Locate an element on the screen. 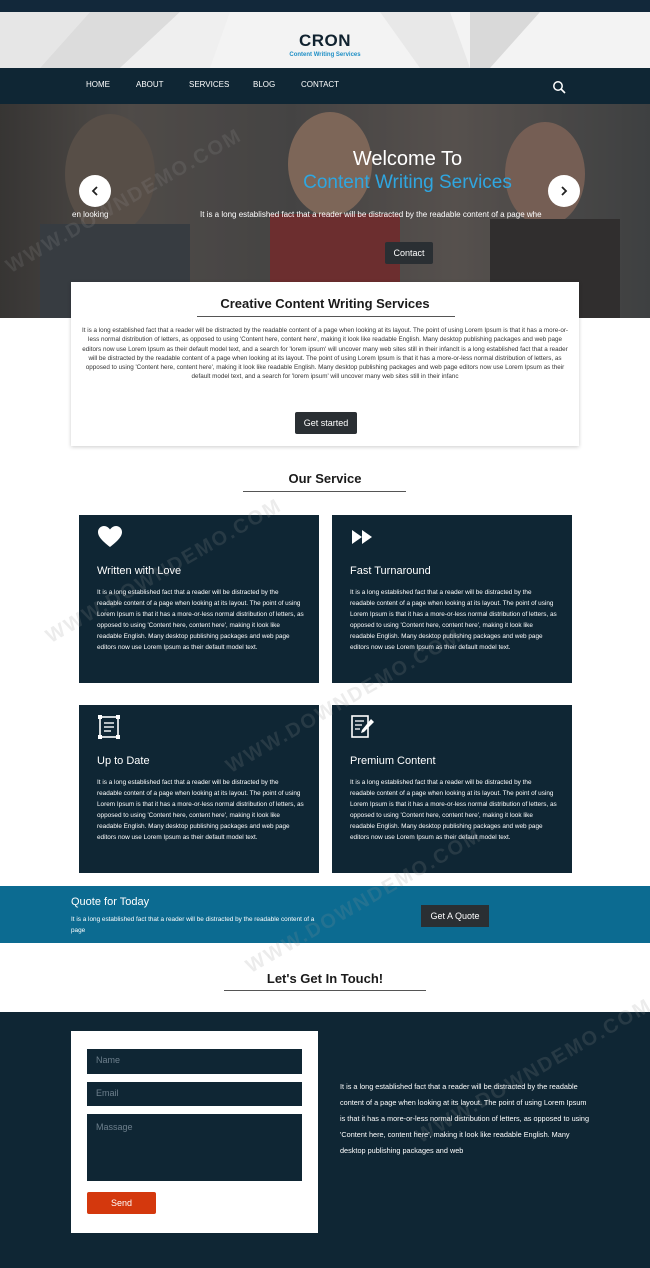 The image size is (650, 1268). contact-form: Name Email Massage Send is located at coordinates (194, 1132).